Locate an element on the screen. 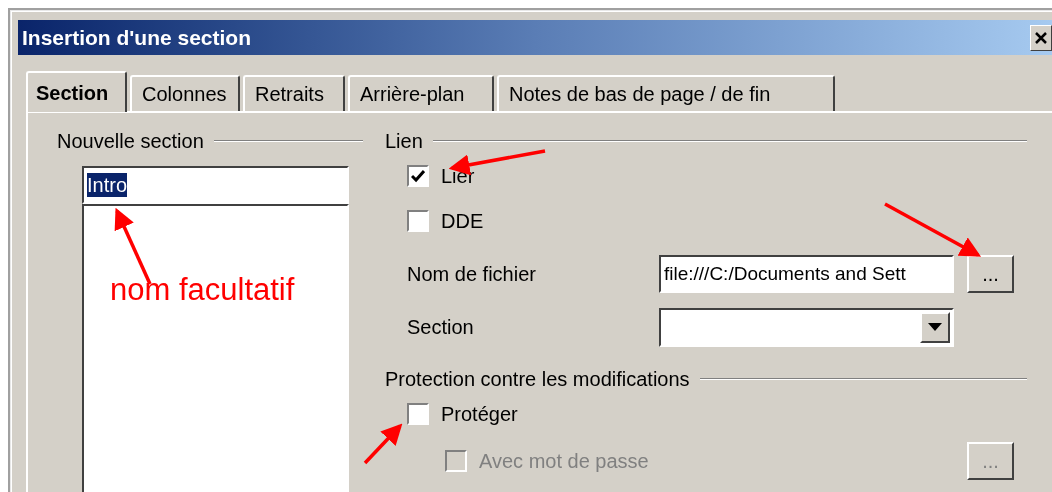 The height and width of the screenshot is (492, 1052). close-button is located at coordinates (1041, 37).